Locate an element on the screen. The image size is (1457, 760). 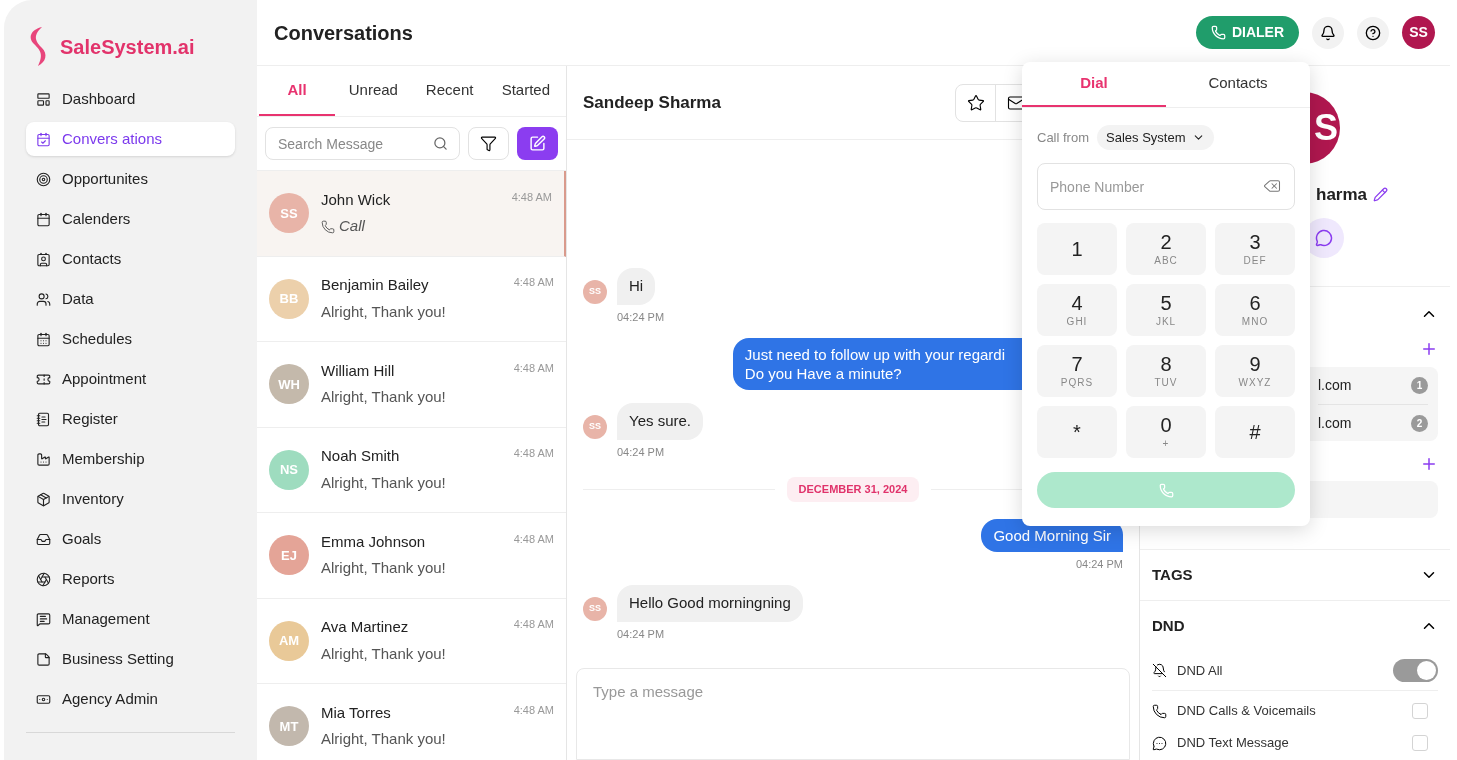
filter-tab: All is located at coordinates (297, 91).